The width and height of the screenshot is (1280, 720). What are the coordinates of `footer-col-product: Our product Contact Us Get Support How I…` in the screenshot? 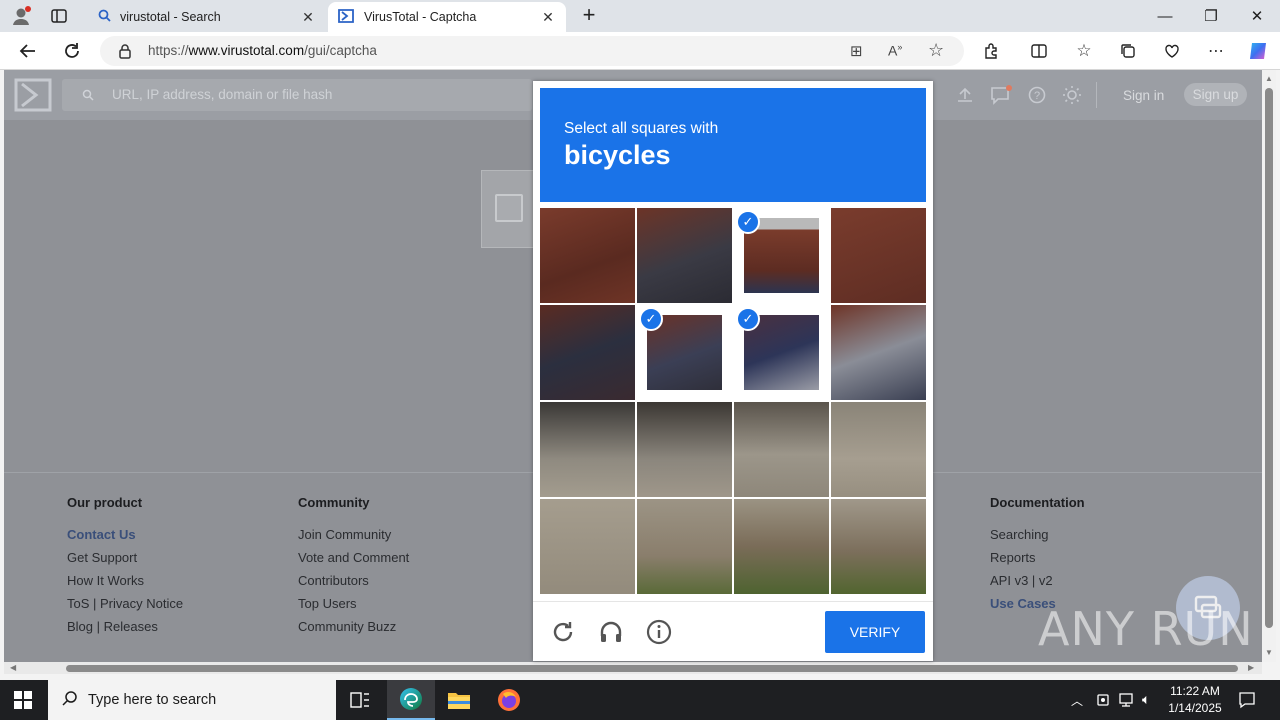 It's located at (167, 564).